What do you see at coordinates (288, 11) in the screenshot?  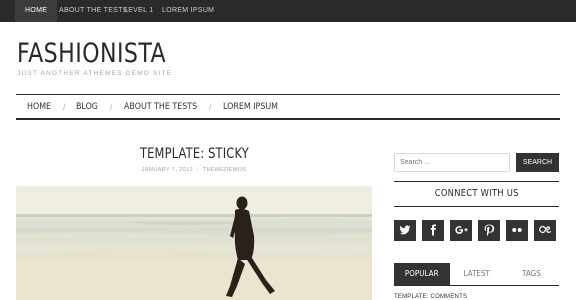 I see `top-navigation-bar: HOME ABOUT THE TESTS LEVEL 1 LOREM IPSUM` at bounding box center [288, 11].